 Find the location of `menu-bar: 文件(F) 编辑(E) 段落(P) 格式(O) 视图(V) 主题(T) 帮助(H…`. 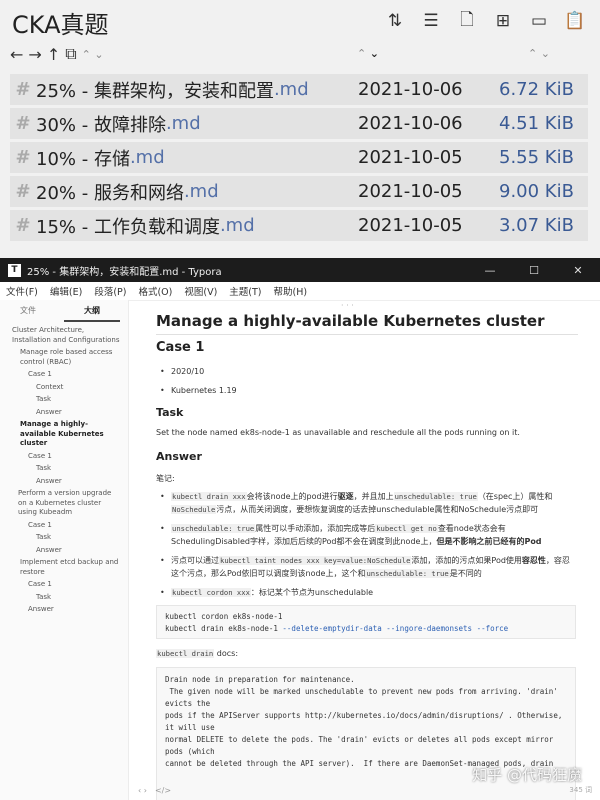

menu-bar: 文件(F) 编辑(E) 段落(P) 格式(O) 视图(V) 主题(T) 帮助(H… is located at coordinates (300, 291).